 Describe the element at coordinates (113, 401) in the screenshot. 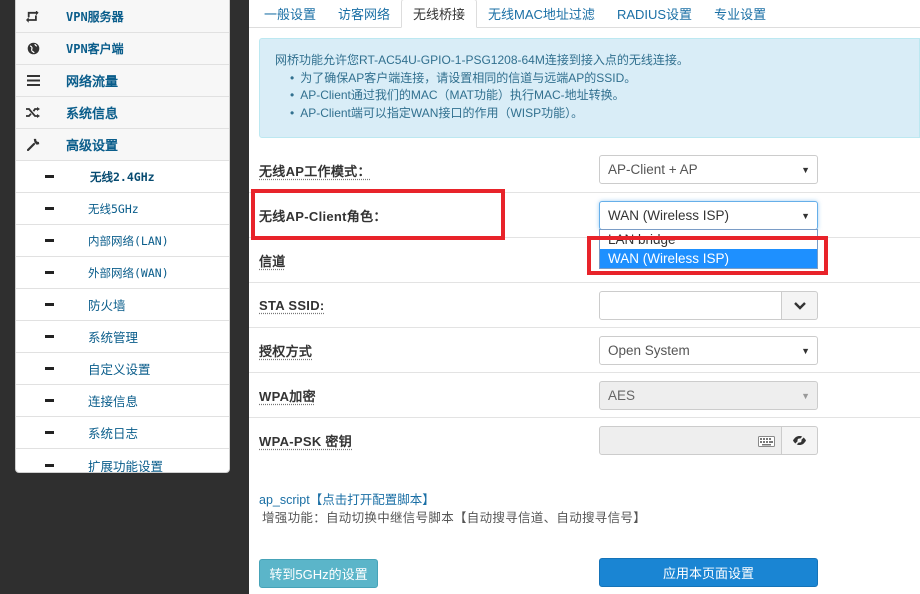

I see `sidebar-item-label: 连接信息` at that location.